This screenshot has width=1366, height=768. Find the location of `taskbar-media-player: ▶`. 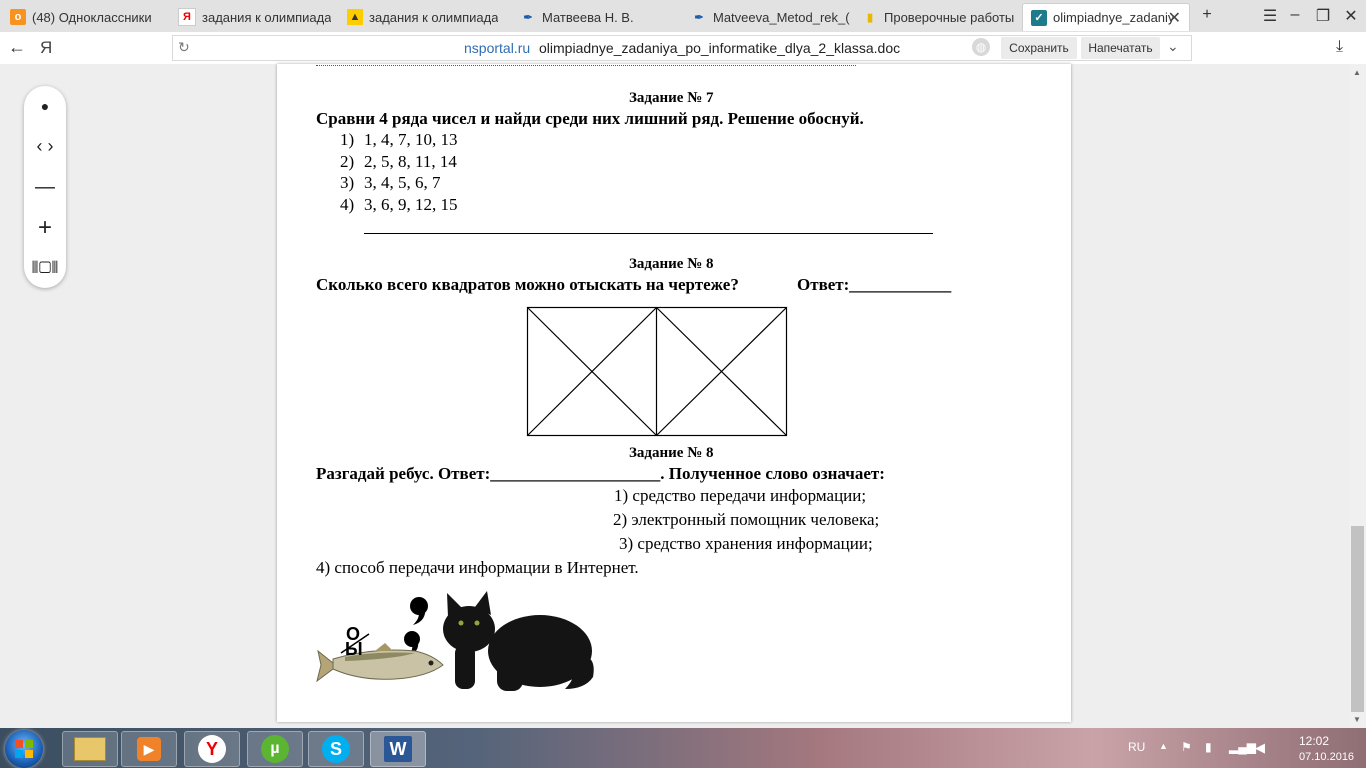

taskbar-media-player: ▶ is located at coordinates (149, 749).